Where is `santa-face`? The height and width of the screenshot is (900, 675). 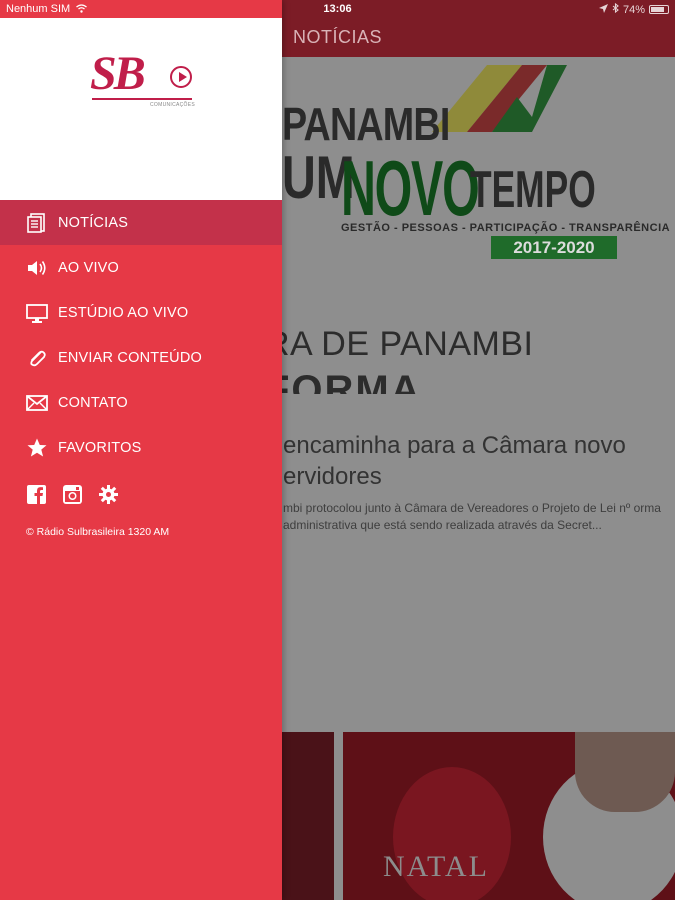
santa-face is located at coordinates (625, 772).